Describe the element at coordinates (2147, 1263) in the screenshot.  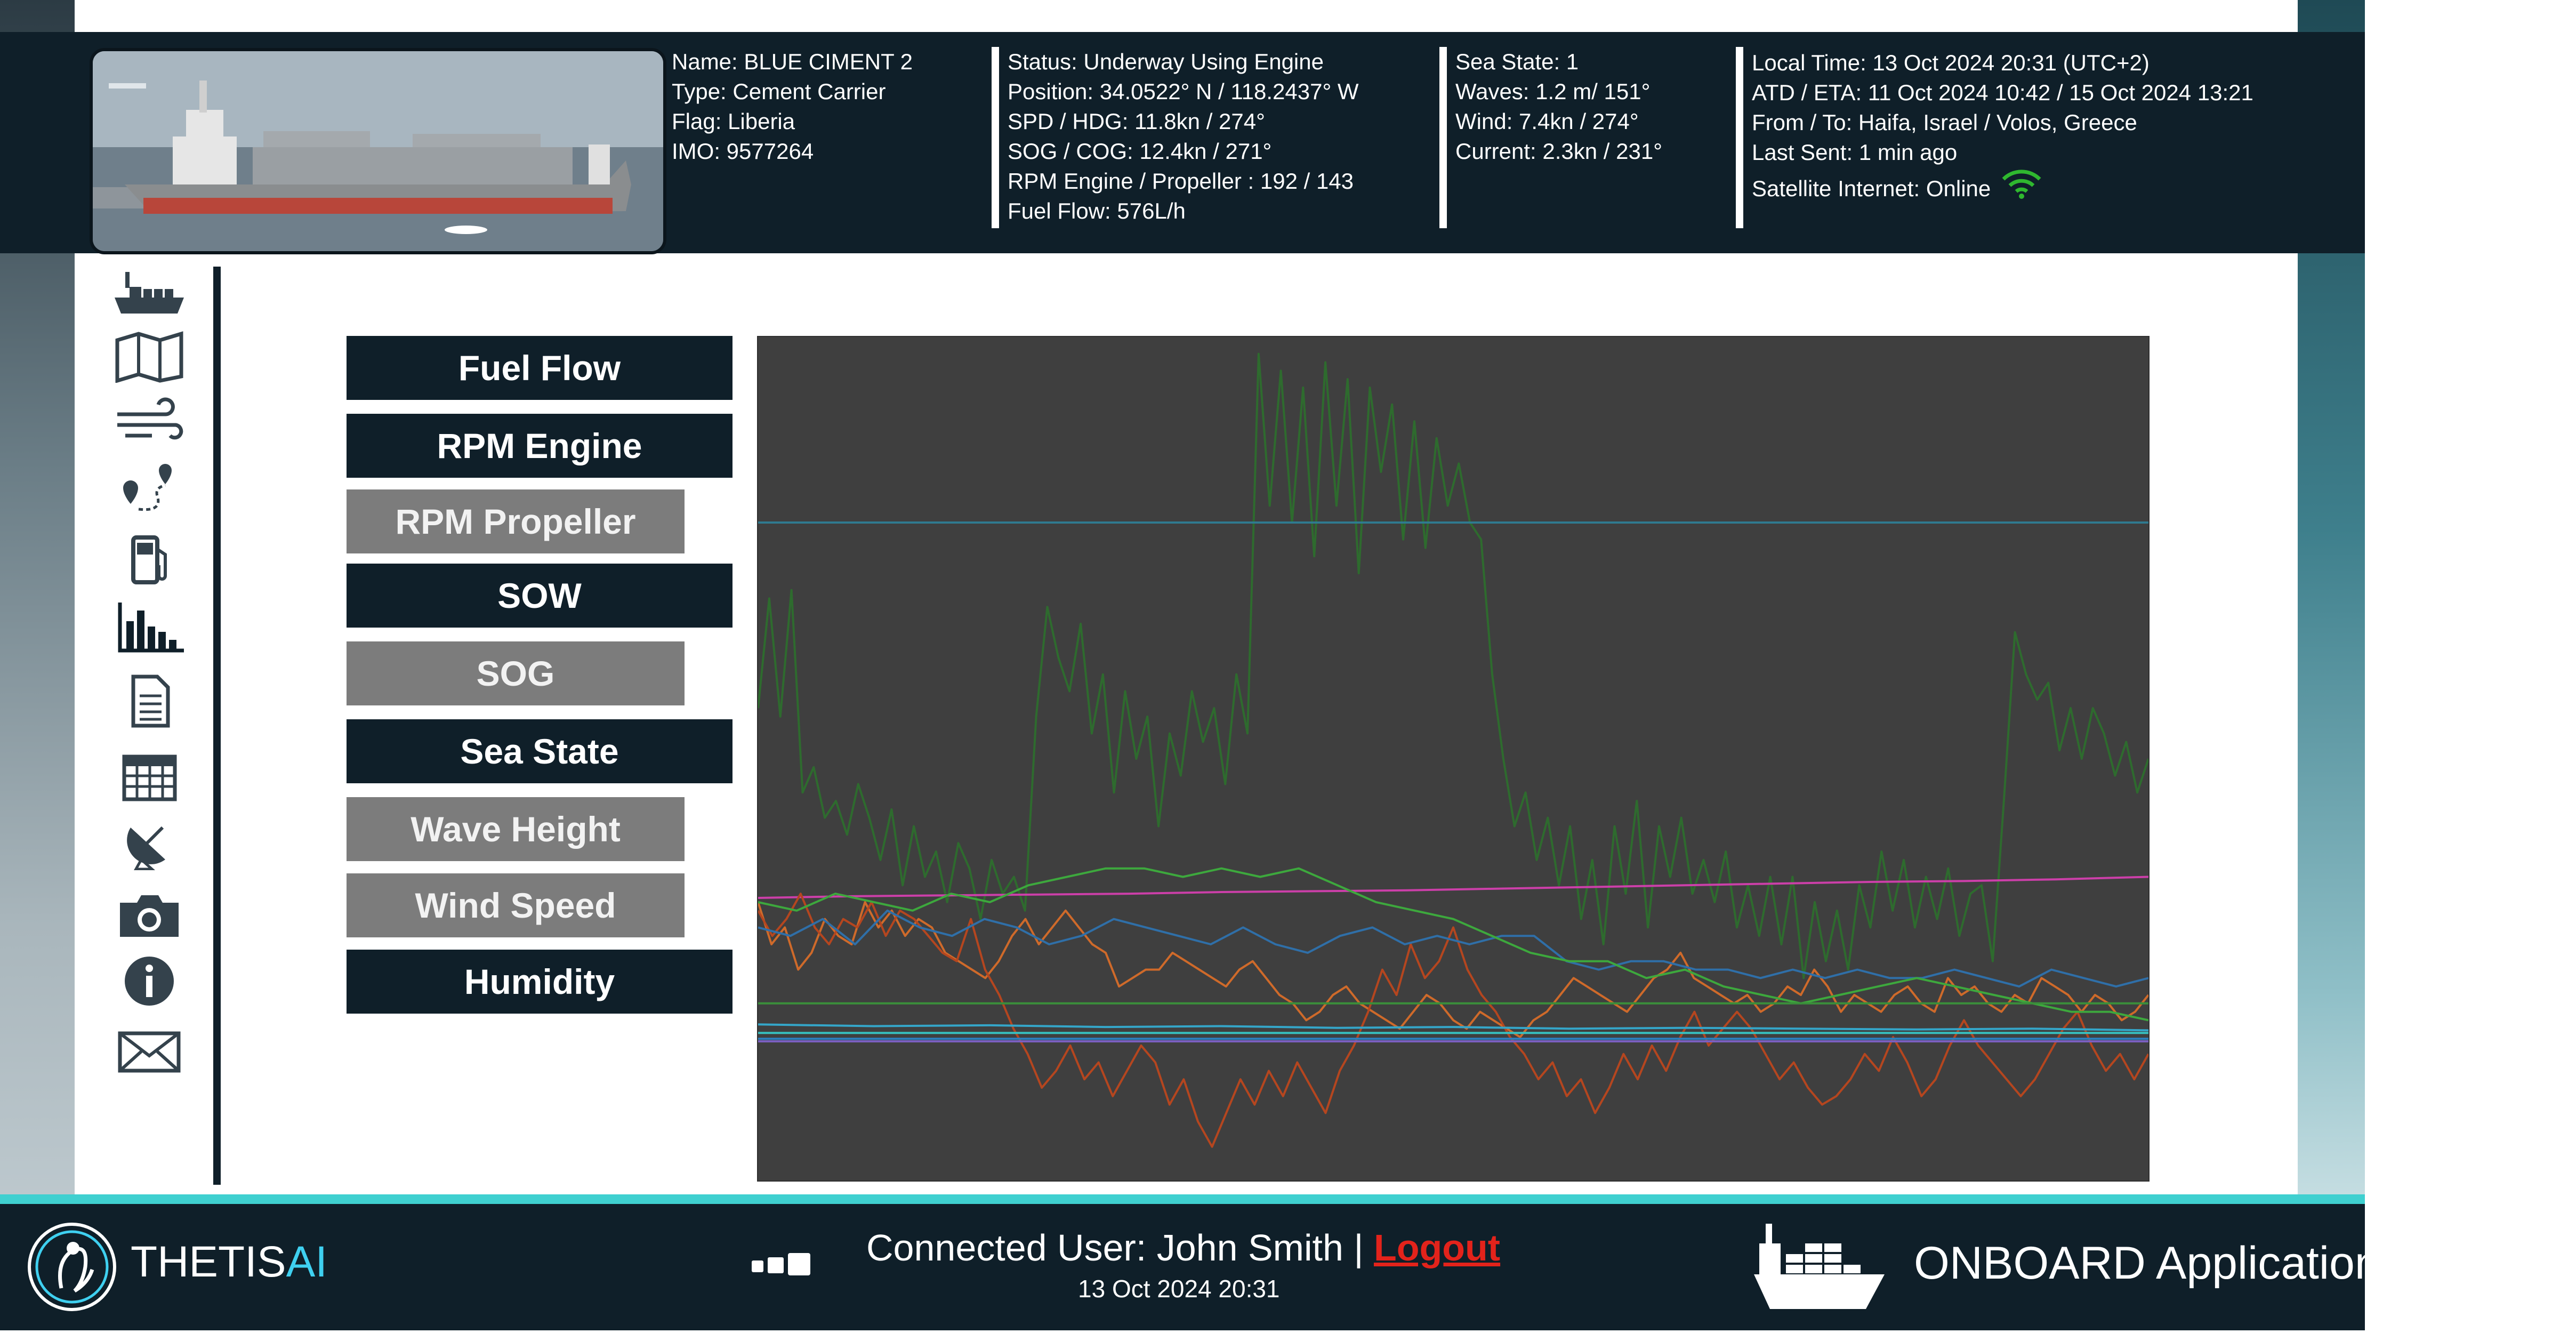
I see `app-label: ONBOARD Application` at that location.